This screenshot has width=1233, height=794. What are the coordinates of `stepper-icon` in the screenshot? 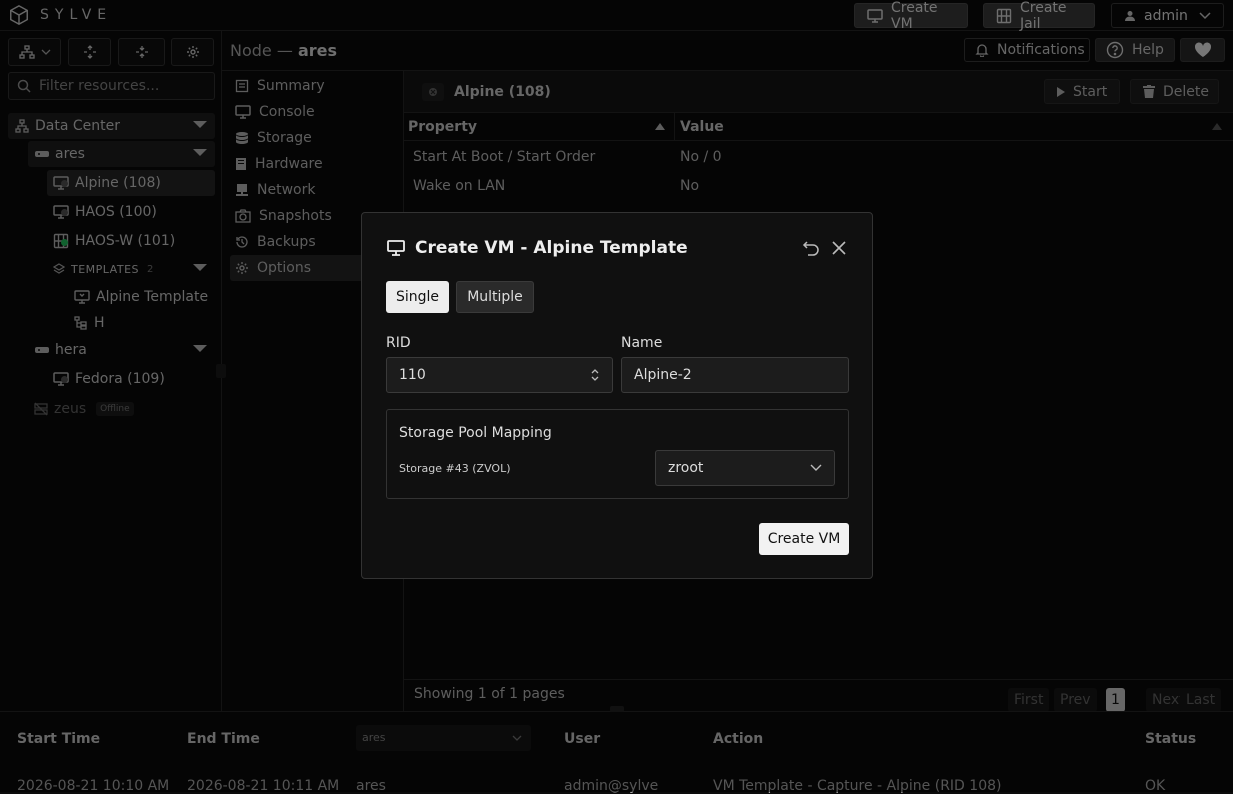 It's located at (595, 375).